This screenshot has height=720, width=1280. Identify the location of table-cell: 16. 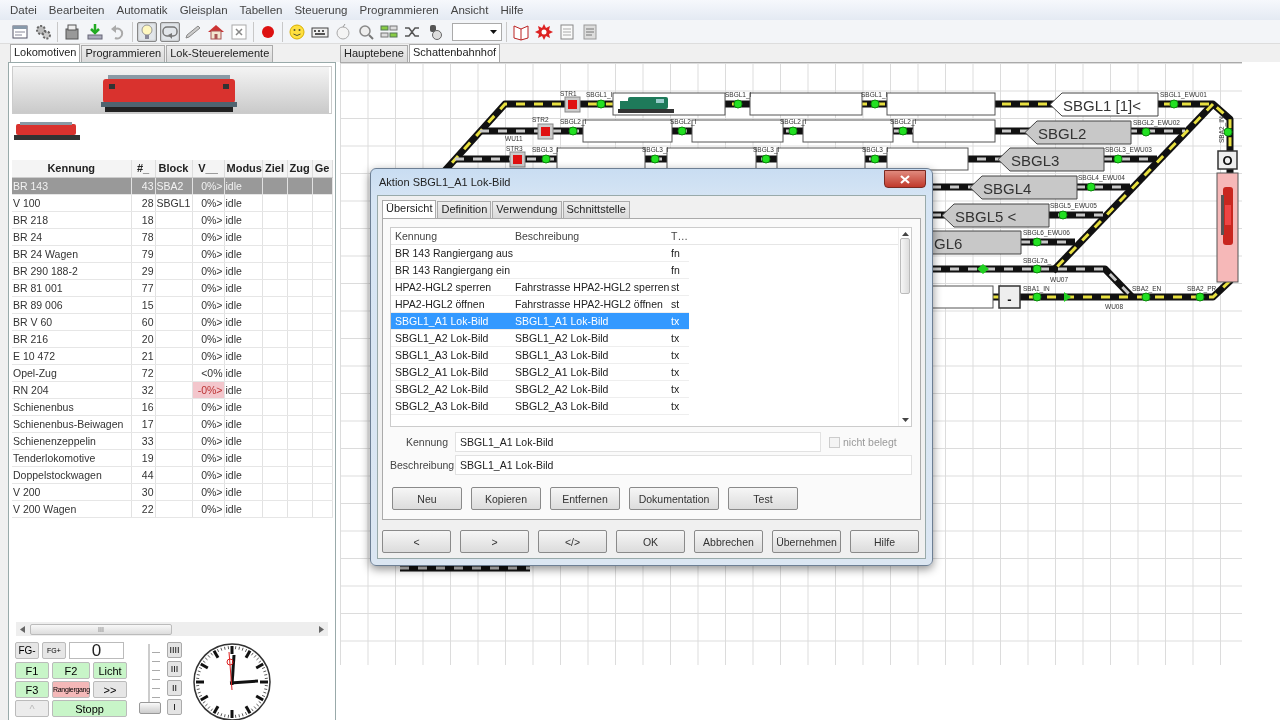
(143, 406).